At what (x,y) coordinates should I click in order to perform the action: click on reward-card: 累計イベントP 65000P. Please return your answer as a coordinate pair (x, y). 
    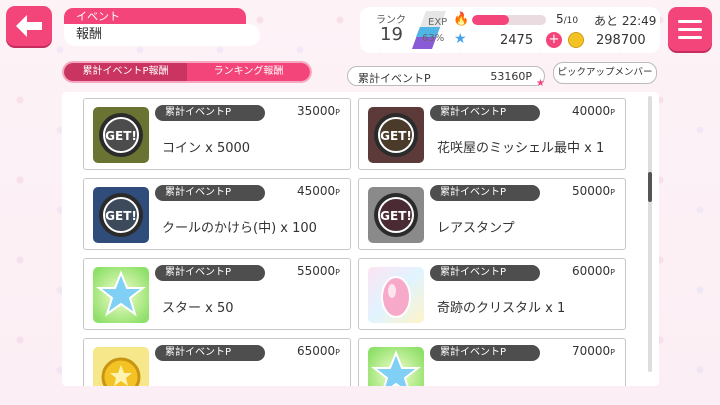
    Looking at the image, I should click on (217, 362).